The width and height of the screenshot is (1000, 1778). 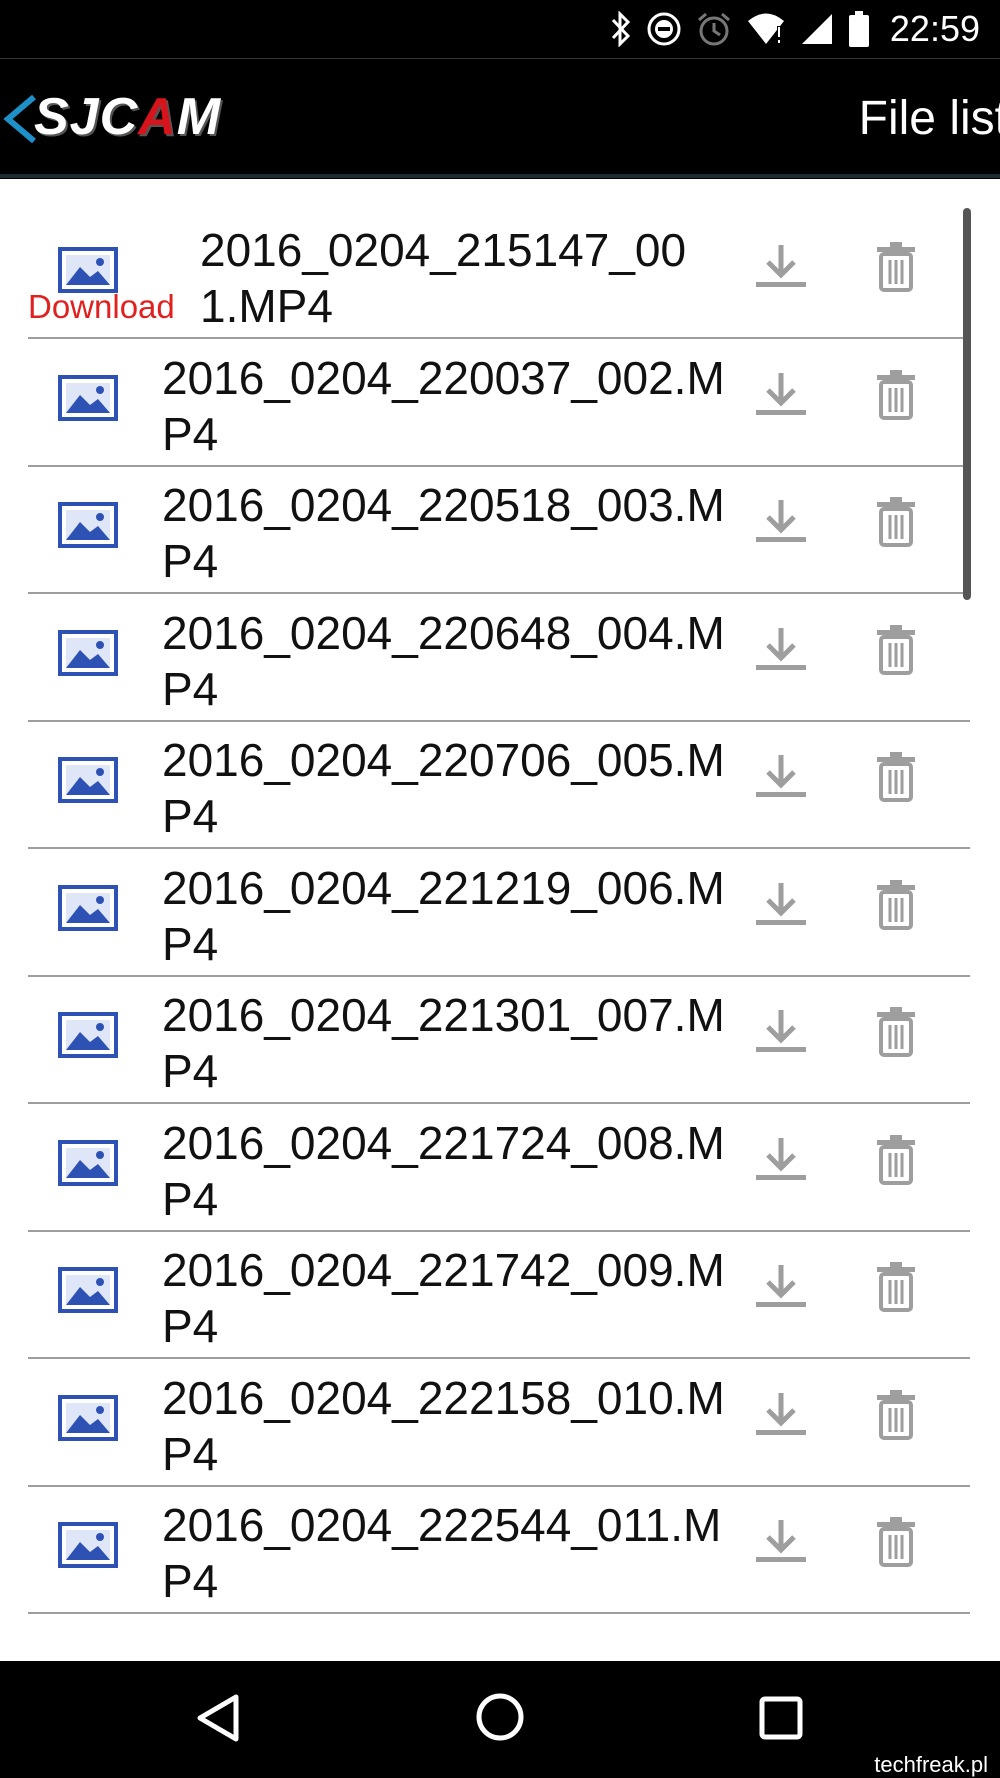 What do you see at coordinates (929, 118) in the screenshot?
I see `page-title: File list` at bounding box center [929, 118].